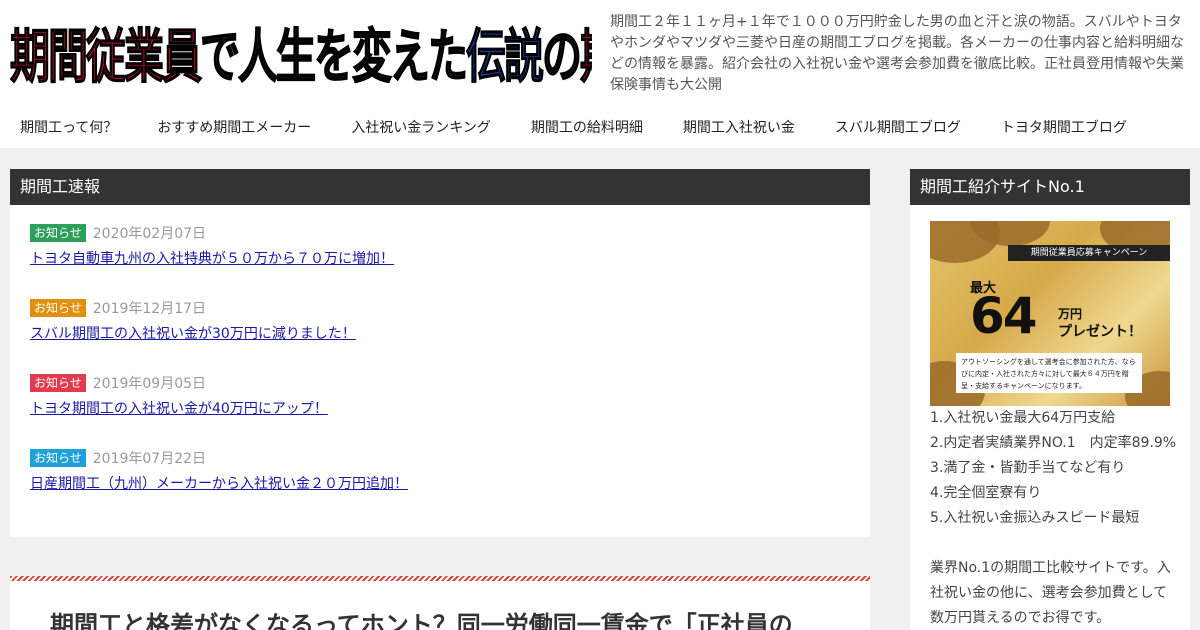 This screenshot has height=630, width=1200. I want to click on news-date: 2019年07月22日, so click(149, 459).